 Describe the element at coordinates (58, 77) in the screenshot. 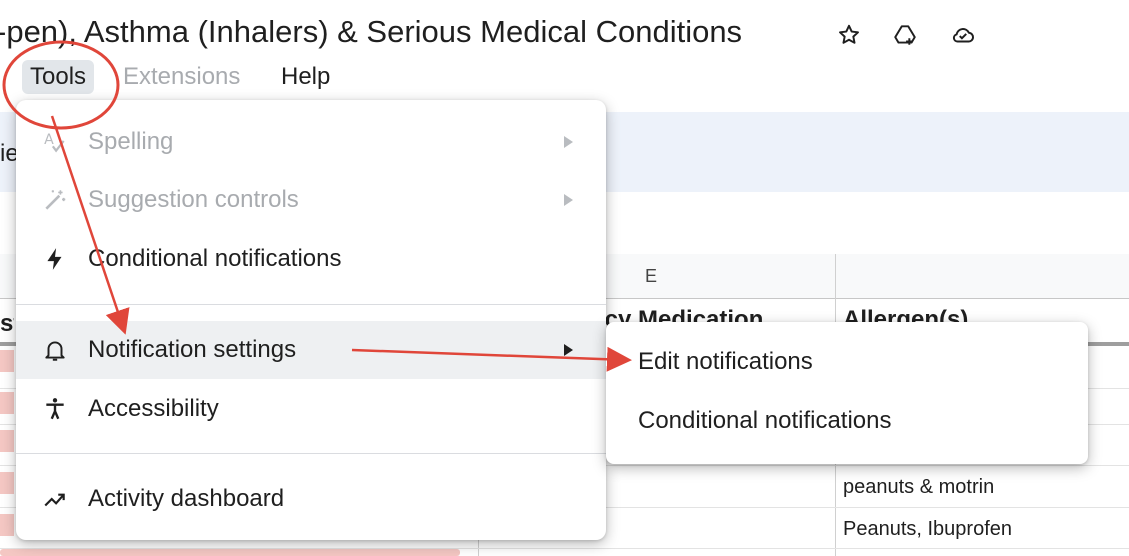

I see `menu-tools: Tools` at that location.